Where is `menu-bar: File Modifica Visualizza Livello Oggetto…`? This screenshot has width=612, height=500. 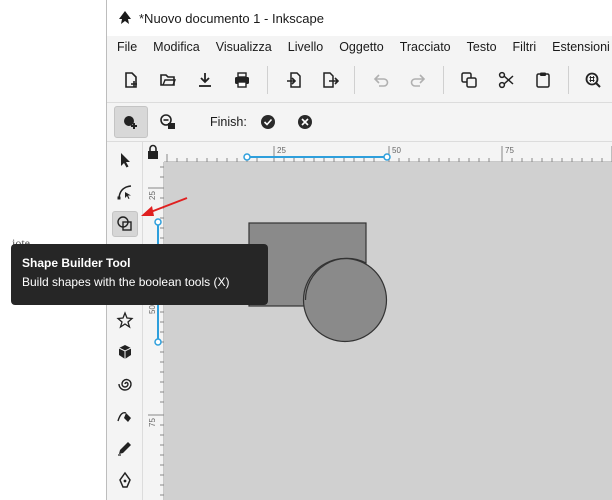 menu-bar: File Modifica Visualizza Livello Oggetto… is located at coordinates (359, 47).